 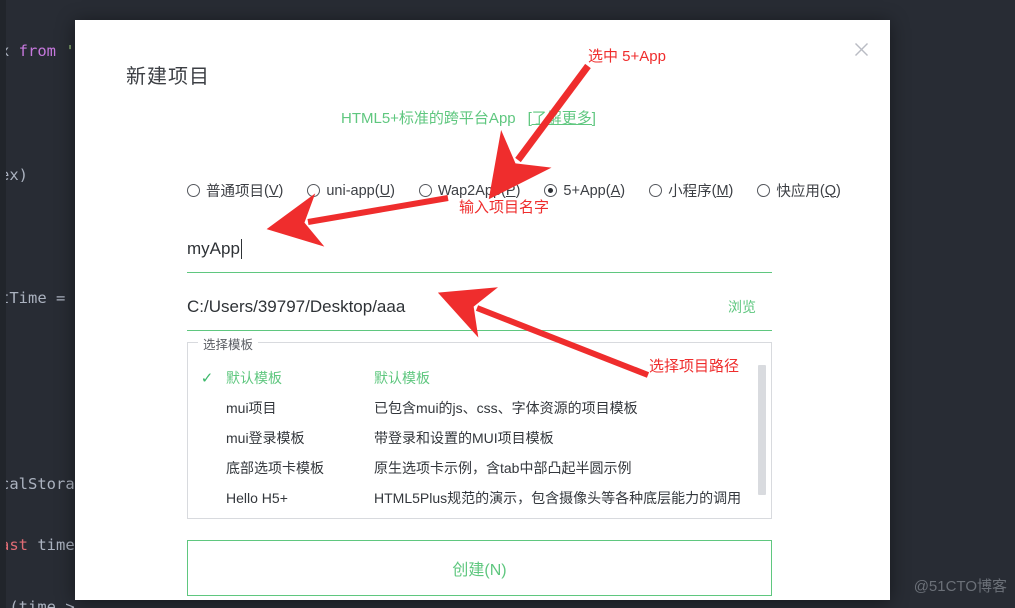 I want to click on template-desc: 原生选项卡示例，含tab中部凸起半圆示例, so click(x=503, y=468).